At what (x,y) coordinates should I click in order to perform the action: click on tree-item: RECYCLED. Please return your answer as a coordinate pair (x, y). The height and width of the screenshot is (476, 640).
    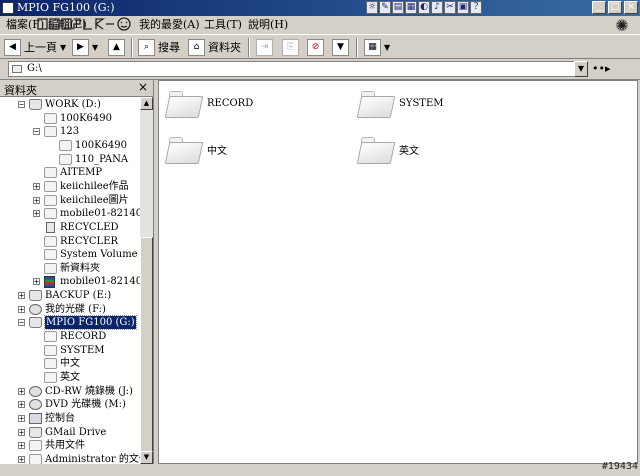
    Looking at the image, I should click on (76, 227).